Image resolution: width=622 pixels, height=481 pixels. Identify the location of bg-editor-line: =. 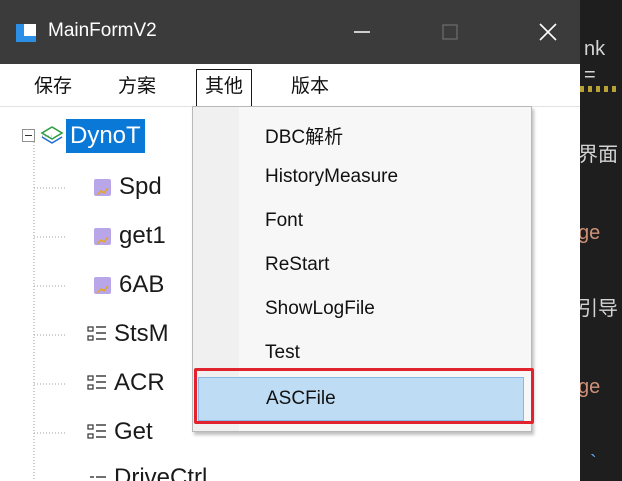
(590, 75).